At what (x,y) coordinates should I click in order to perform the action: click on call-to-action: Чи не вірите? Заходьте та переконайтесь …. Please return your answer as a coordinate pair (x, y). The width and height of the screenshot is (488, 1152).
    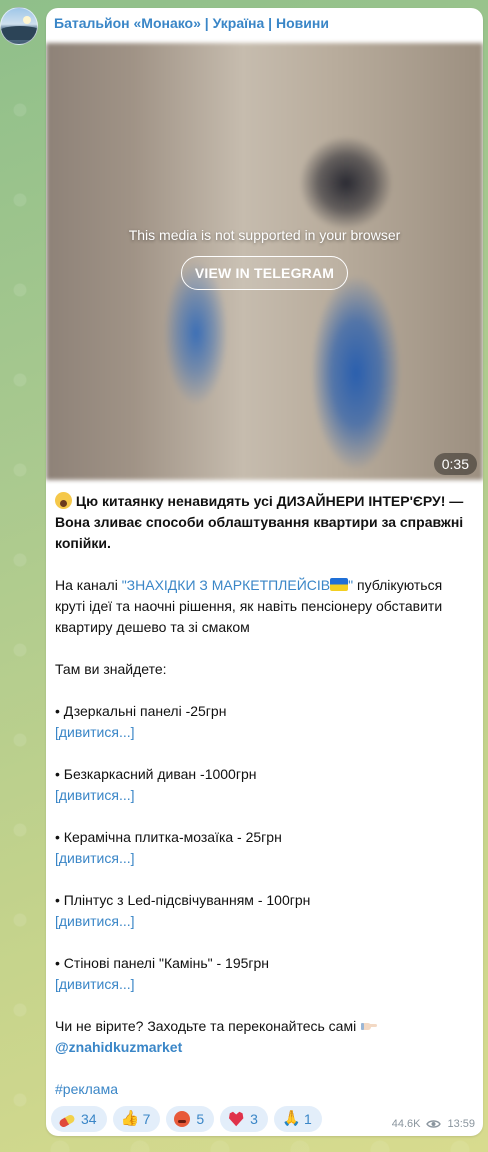
    Looking at the image, I should click on (265, 1026).